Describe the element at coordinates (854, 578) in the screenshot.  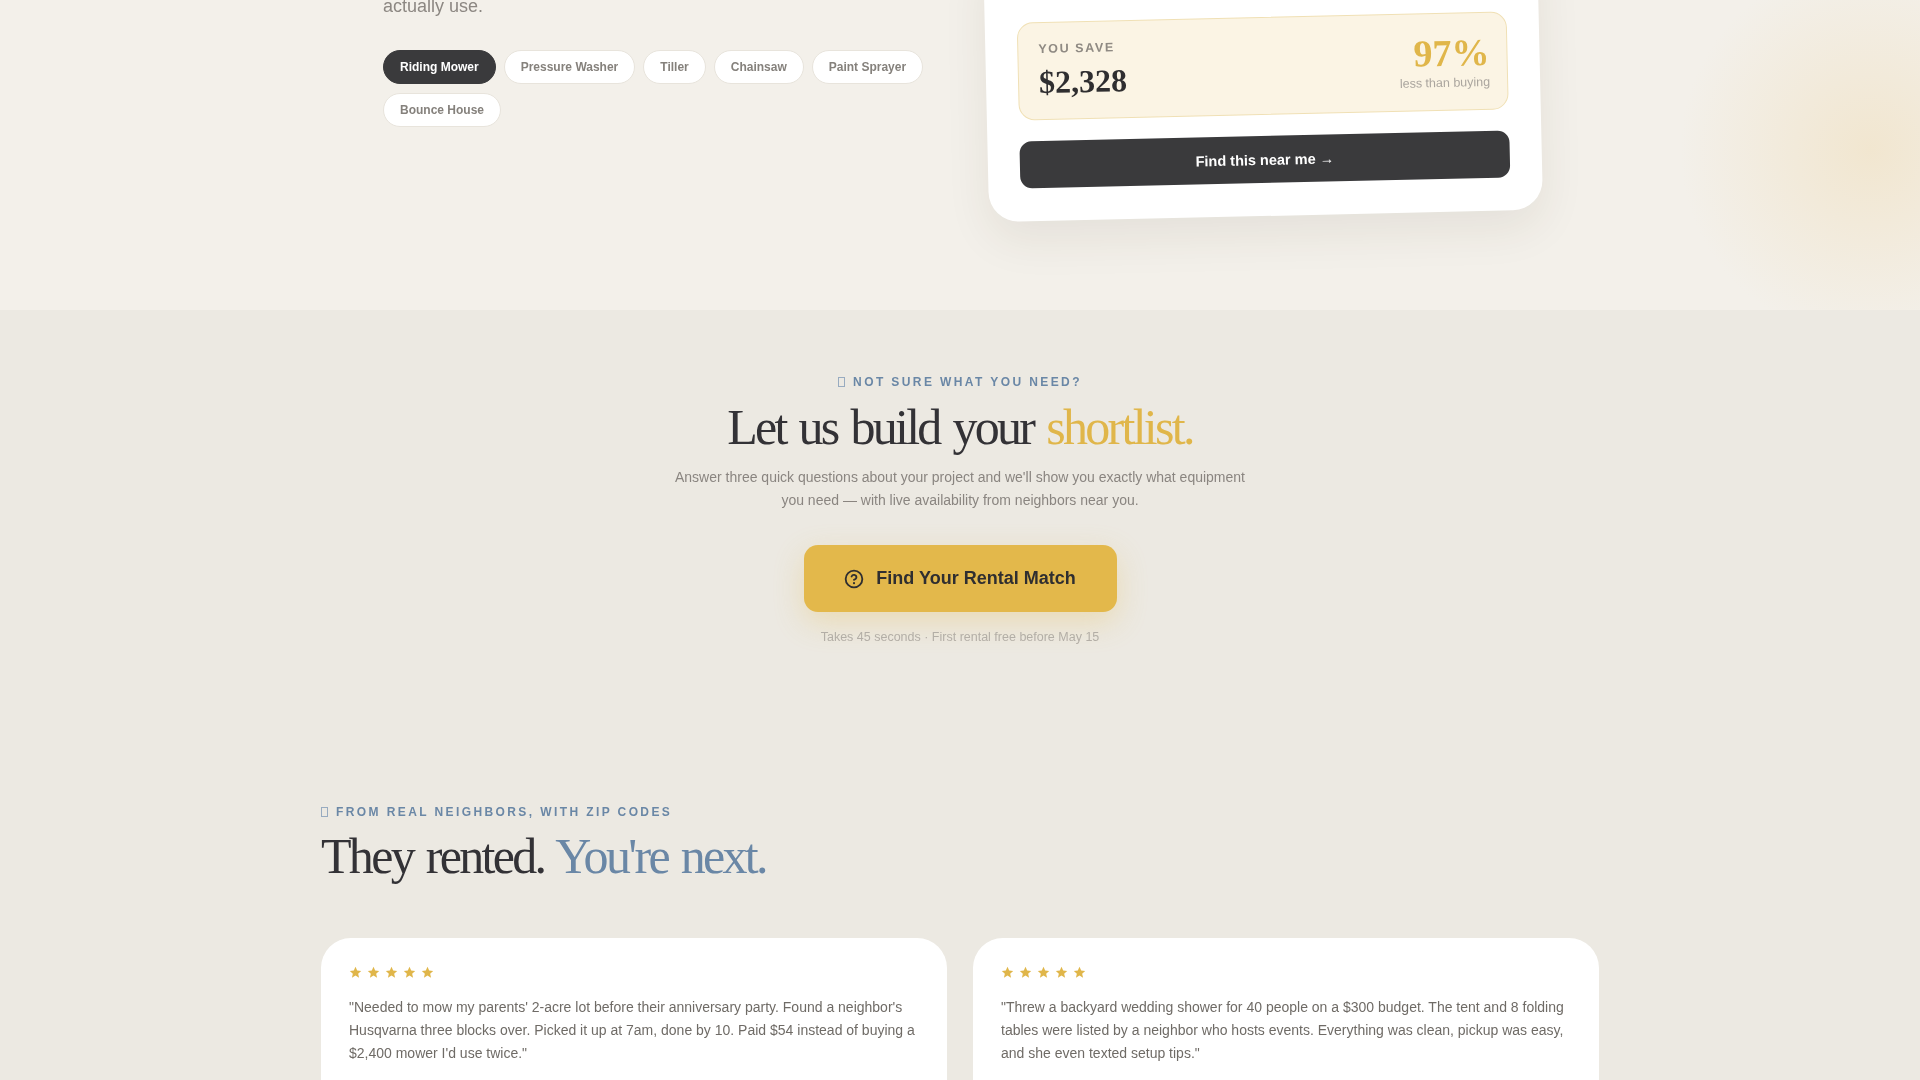
I see `question-circle-icon` at that location.